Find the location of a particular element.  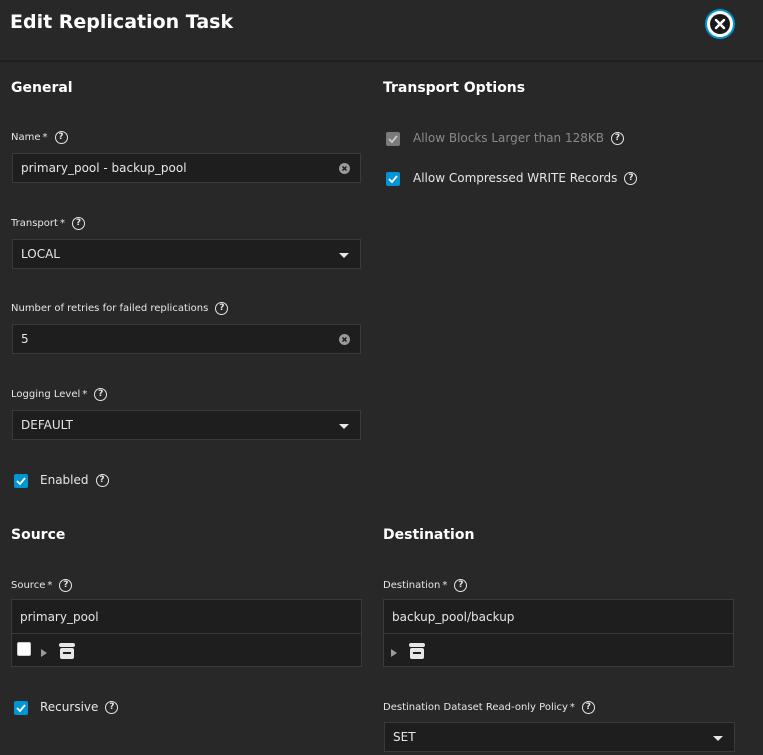

section-general-title: General is located at coordinates (42, 88).